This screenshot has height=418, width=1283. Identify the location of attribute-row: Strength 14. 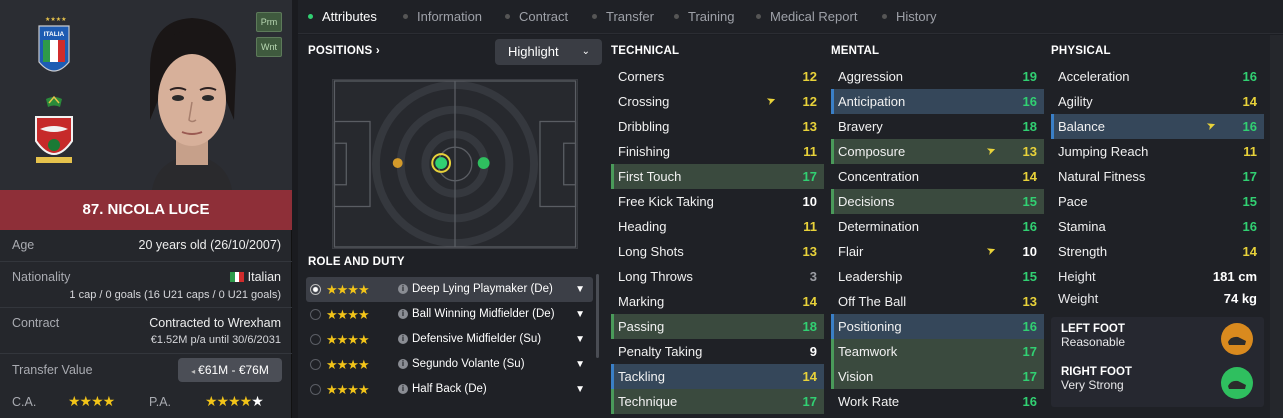
(1157, 251).